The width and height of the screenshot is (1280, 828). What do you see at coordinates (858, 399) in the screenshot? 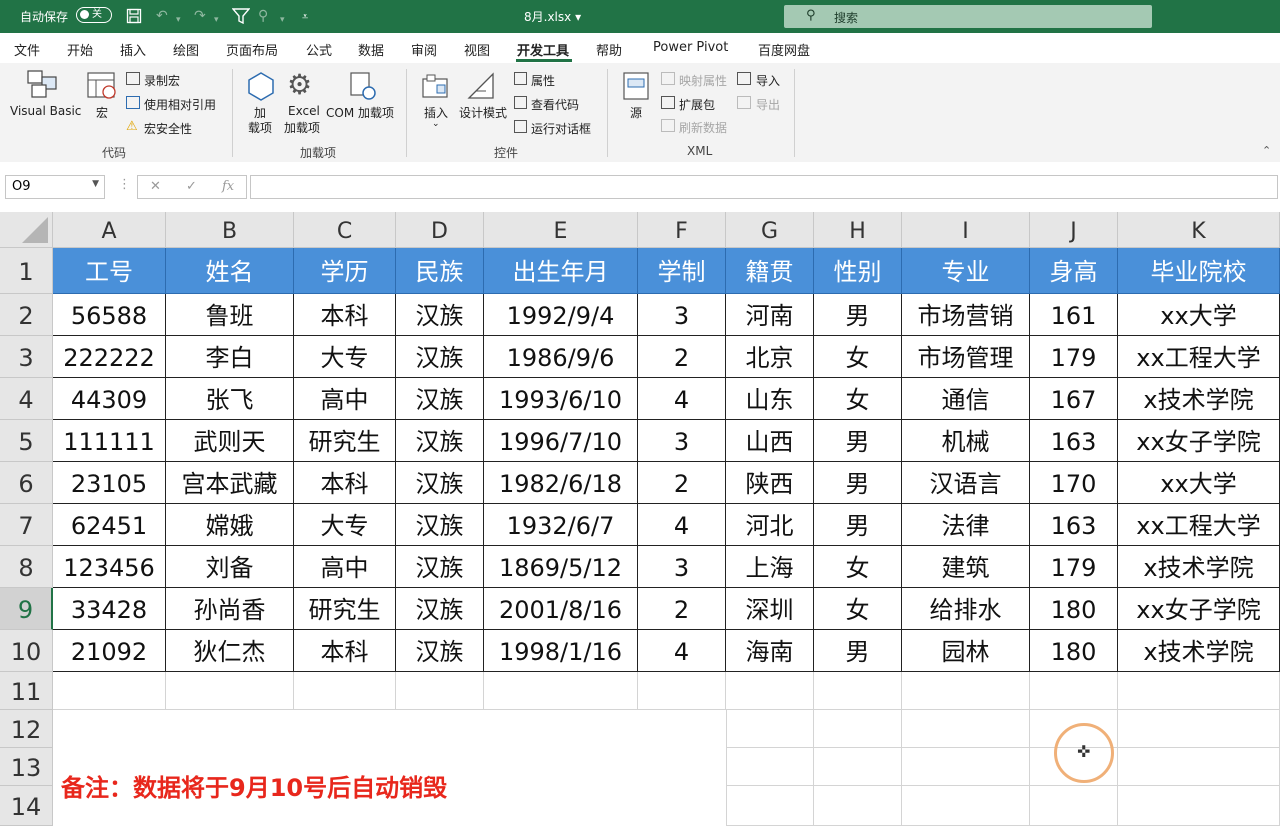
I see `cell-h4: 女` at bounding box center [858, 399].